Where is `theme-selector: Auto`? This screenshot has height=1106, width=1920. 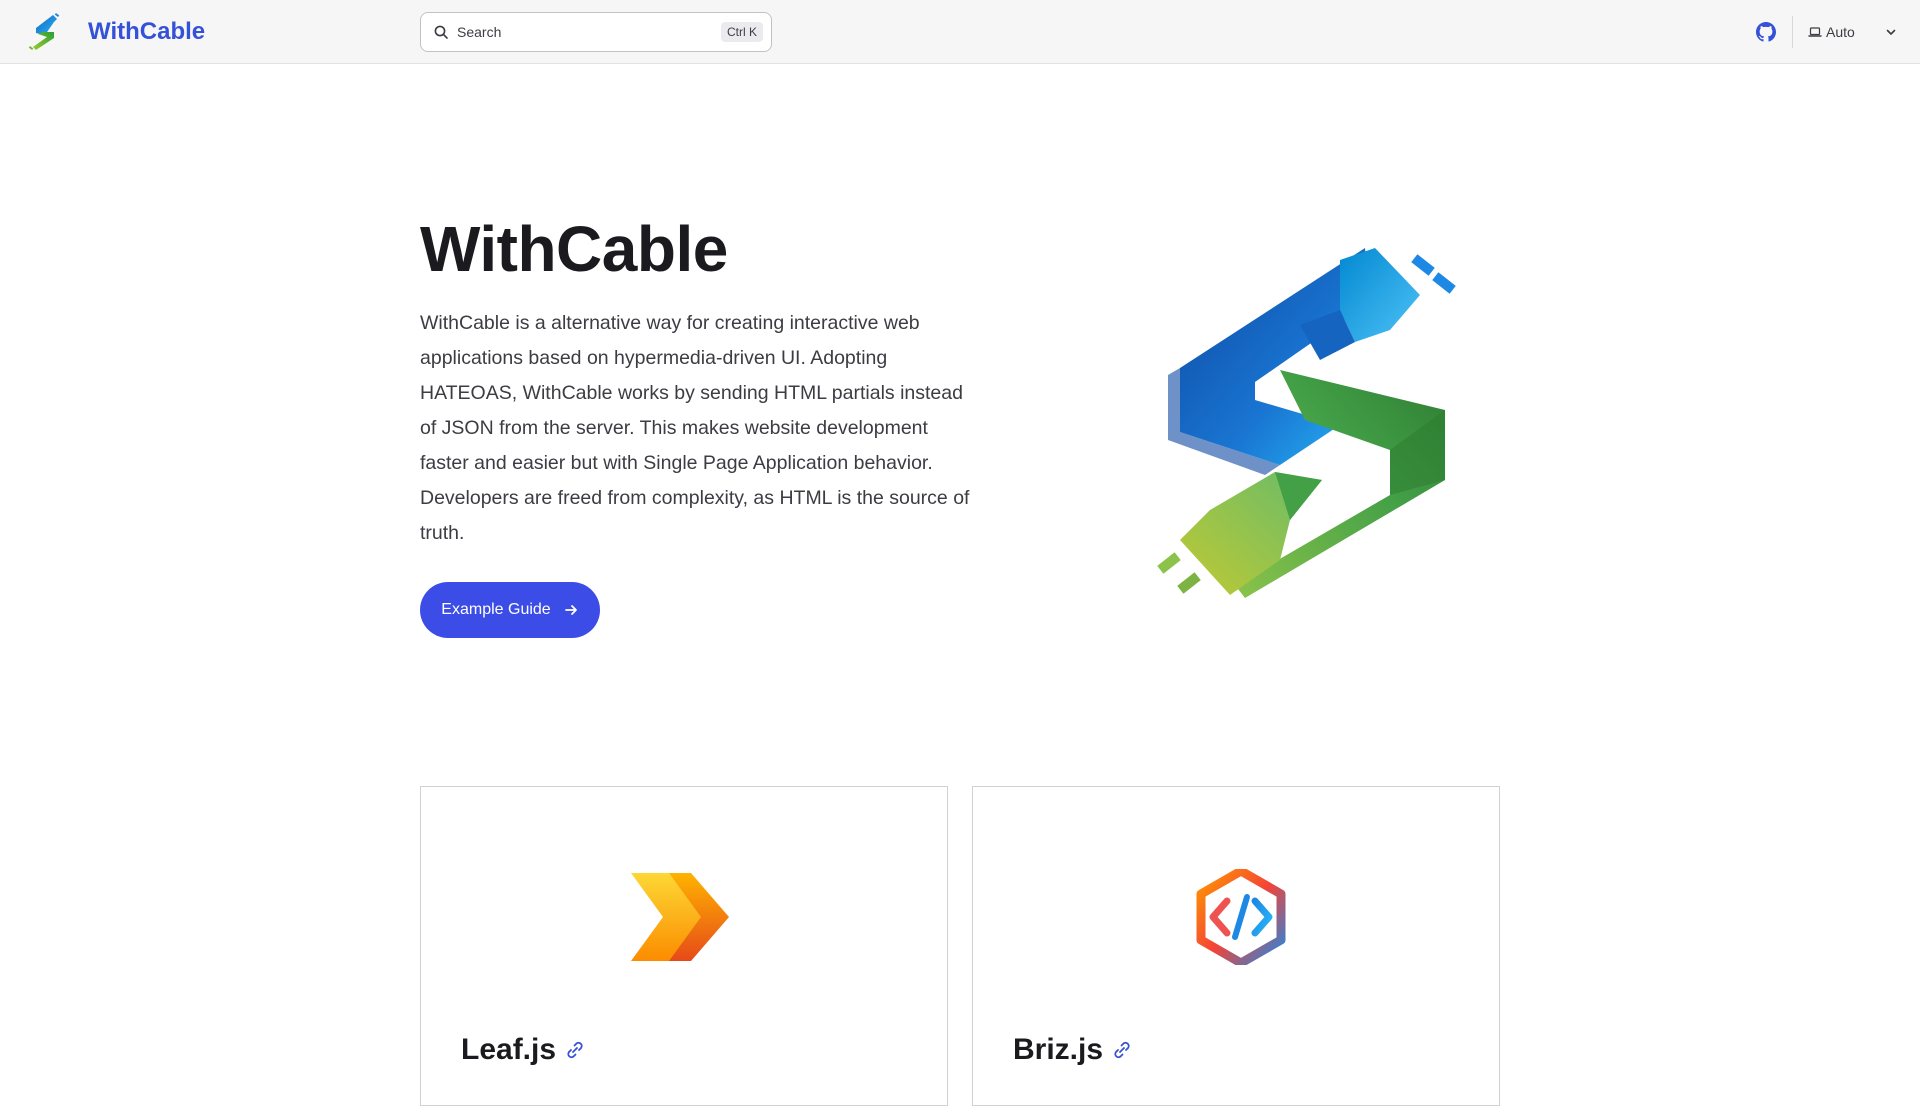
theme-selector: Auto is located at coordinates (1853, 32).